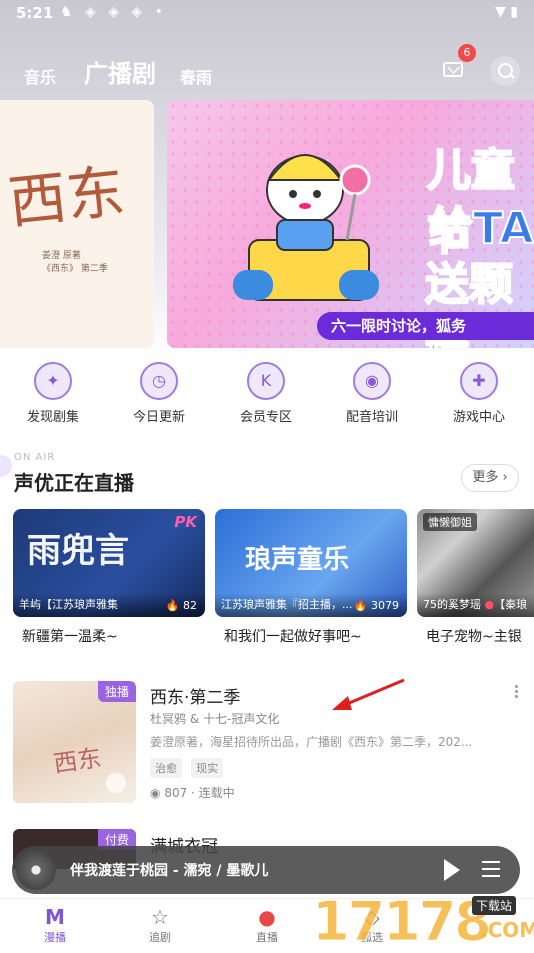 The width and height of the screenshot is (534, 953). I want to click on live-card-art: 琅声童乐, so click(297, 560).